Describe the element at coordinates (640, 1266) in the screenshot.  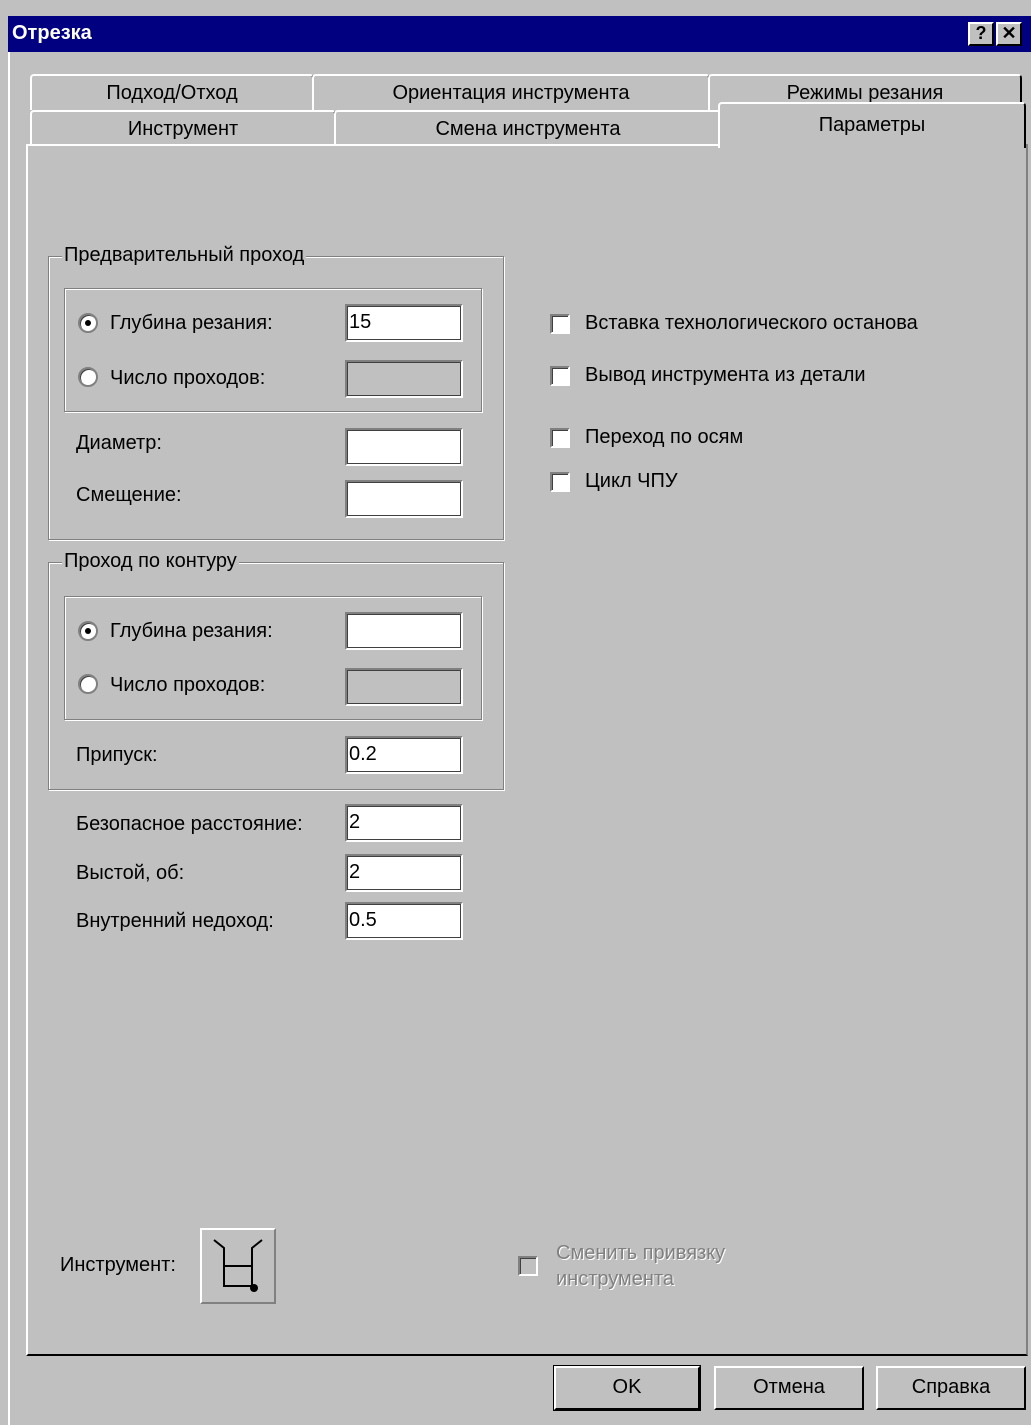
I see `change-binding-label: Сменить привязку инструмента` at that location.